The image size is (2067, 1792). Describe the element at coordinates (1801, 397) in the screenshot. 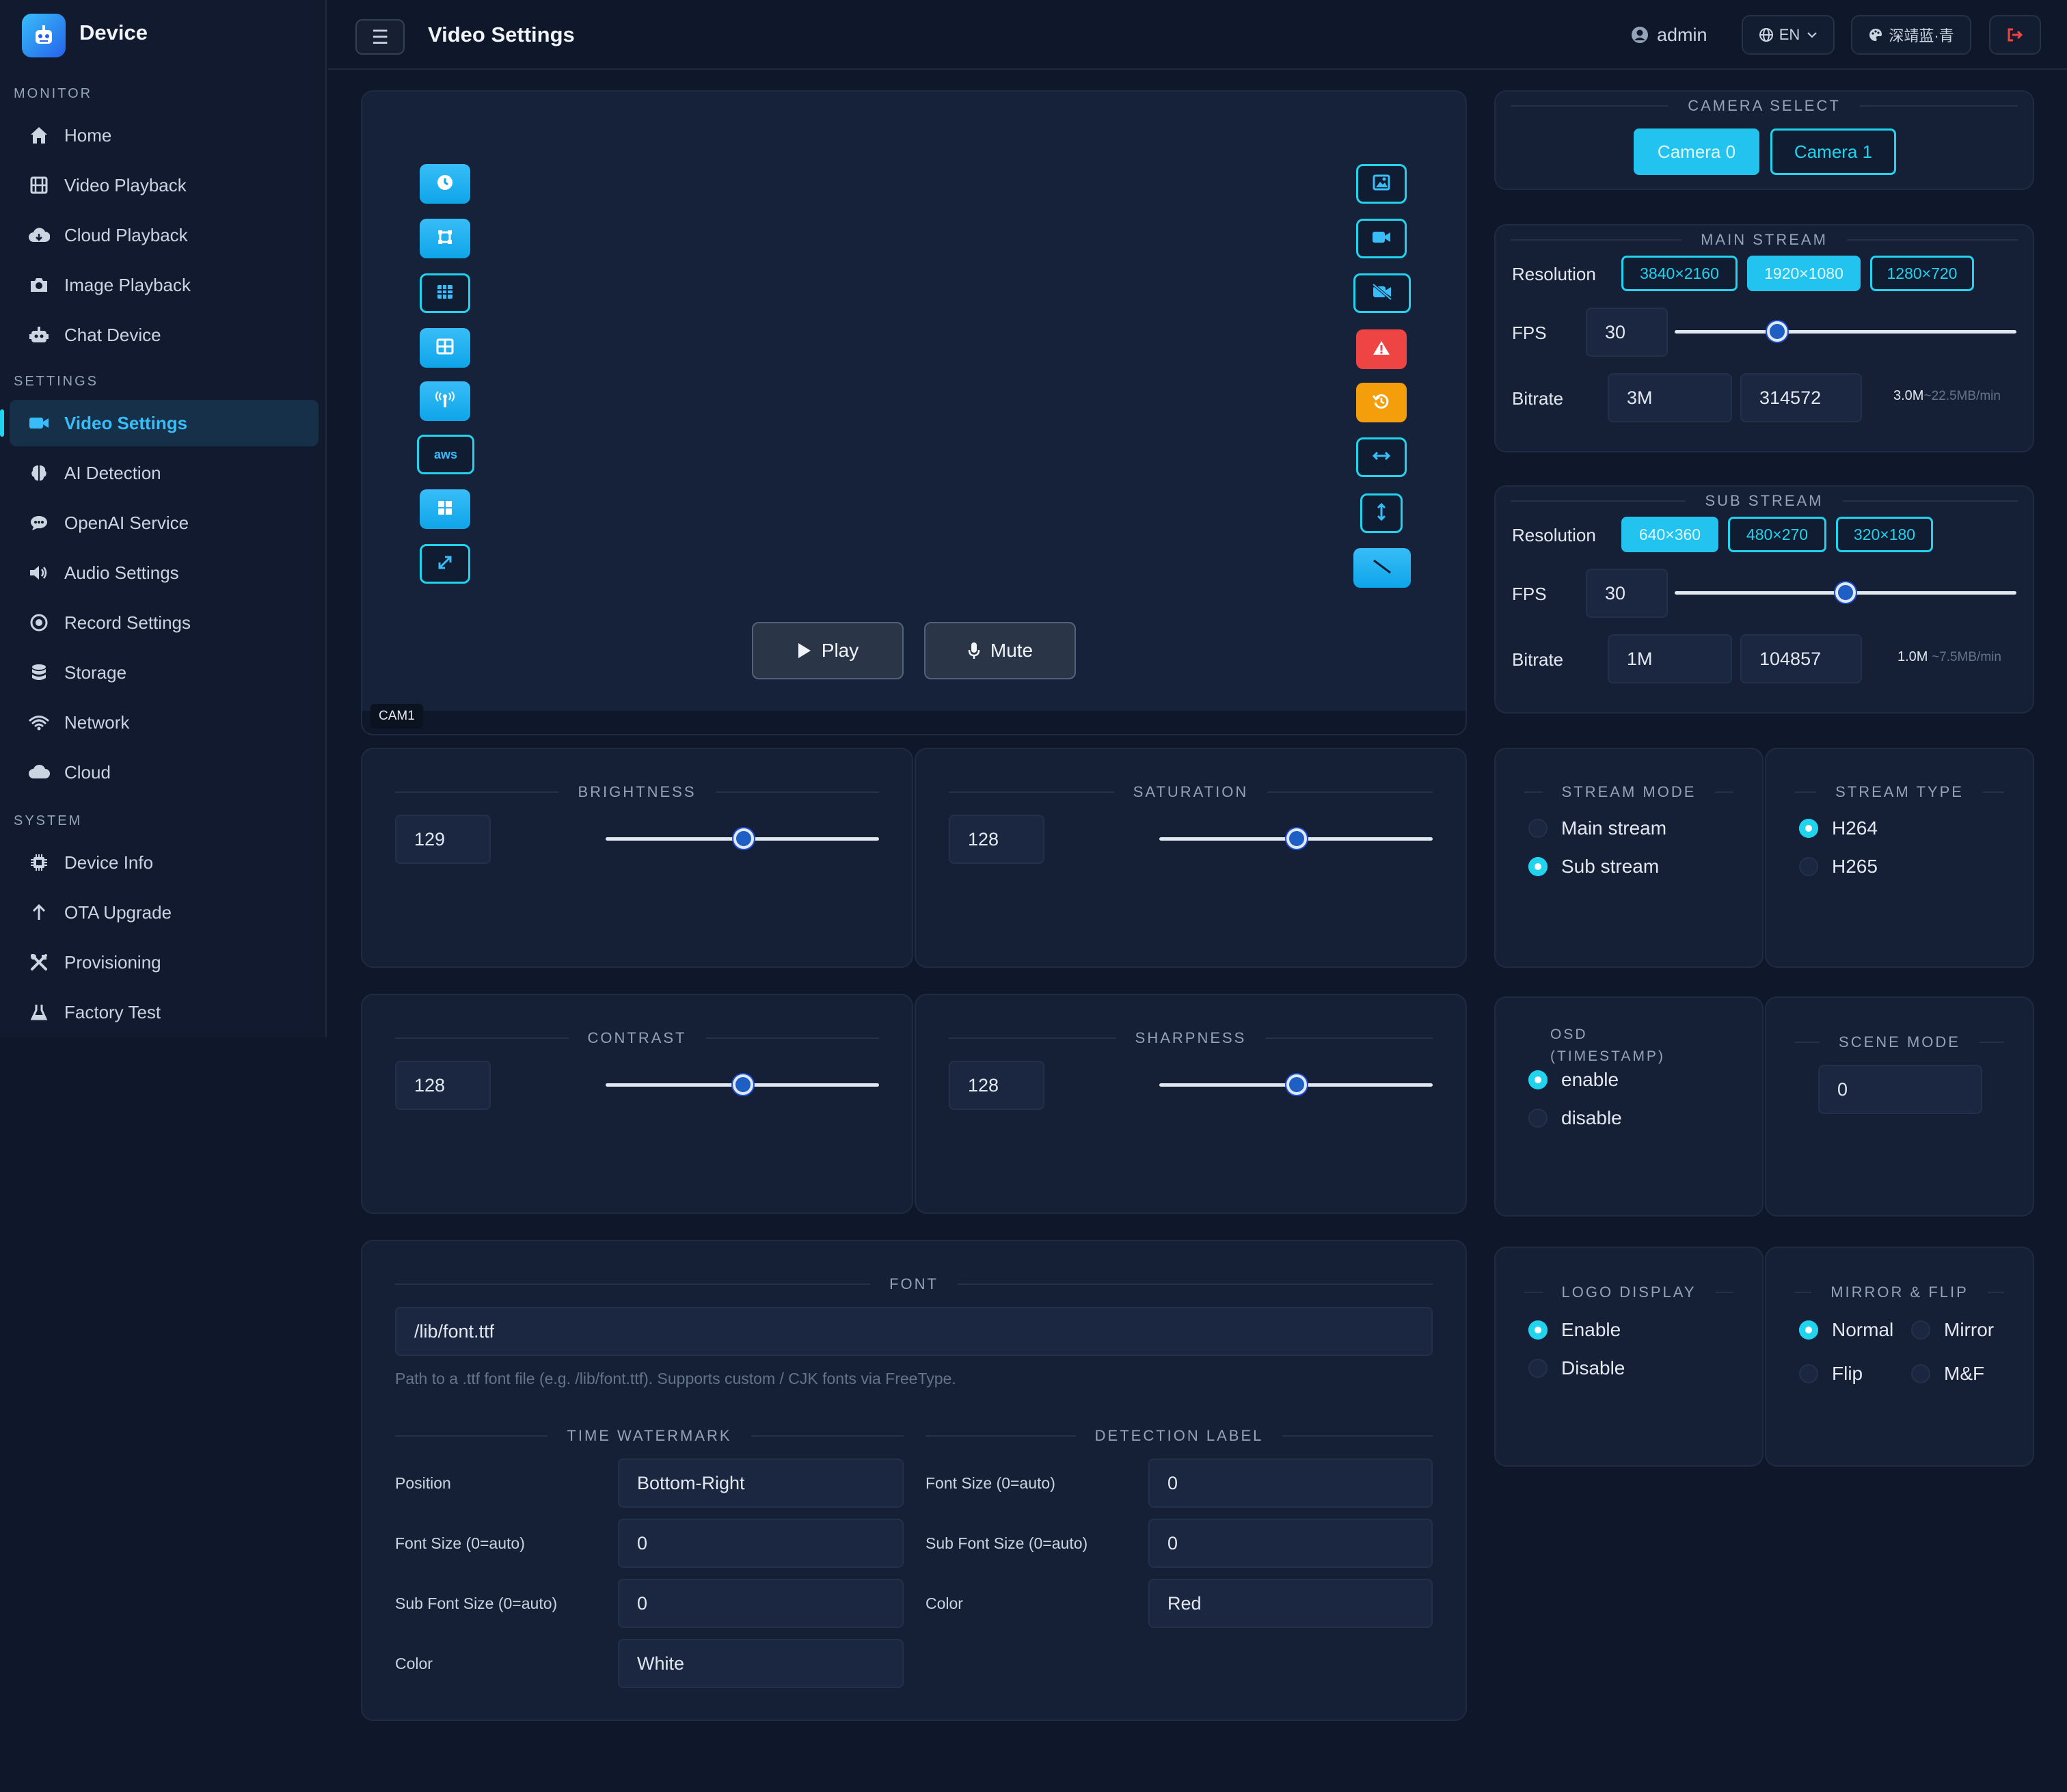

I see `main-bitrate-raw-input: 314572` at that location.